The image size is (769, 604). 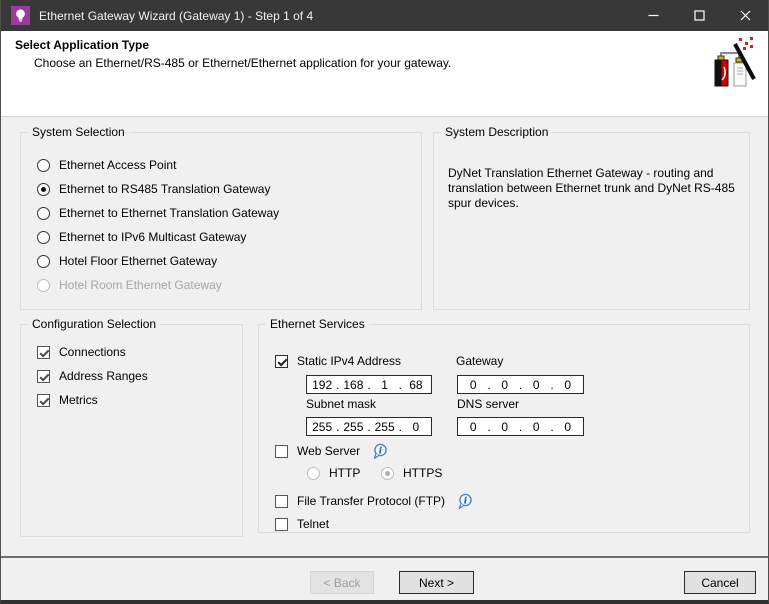 What do you see at coordinates (94, 324) in the screenshot?
I see `configuration-selection-title: Configuration Selection` at bounding box center [94, 324].